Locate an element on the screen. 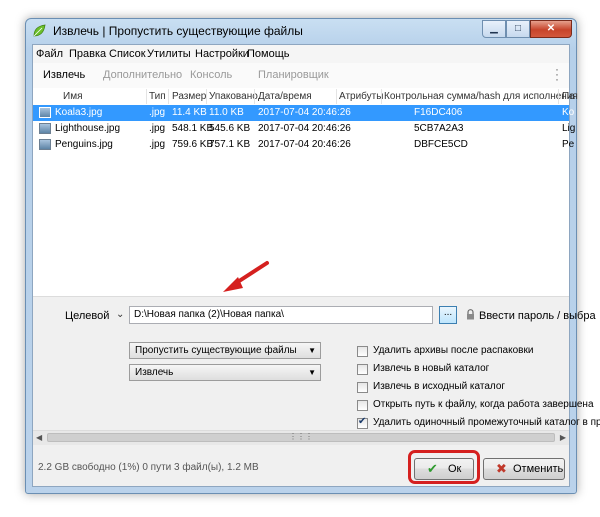 This screenshot has width=600, height=517. tab-extract: Извлечь is located at coordinates (64, 75).